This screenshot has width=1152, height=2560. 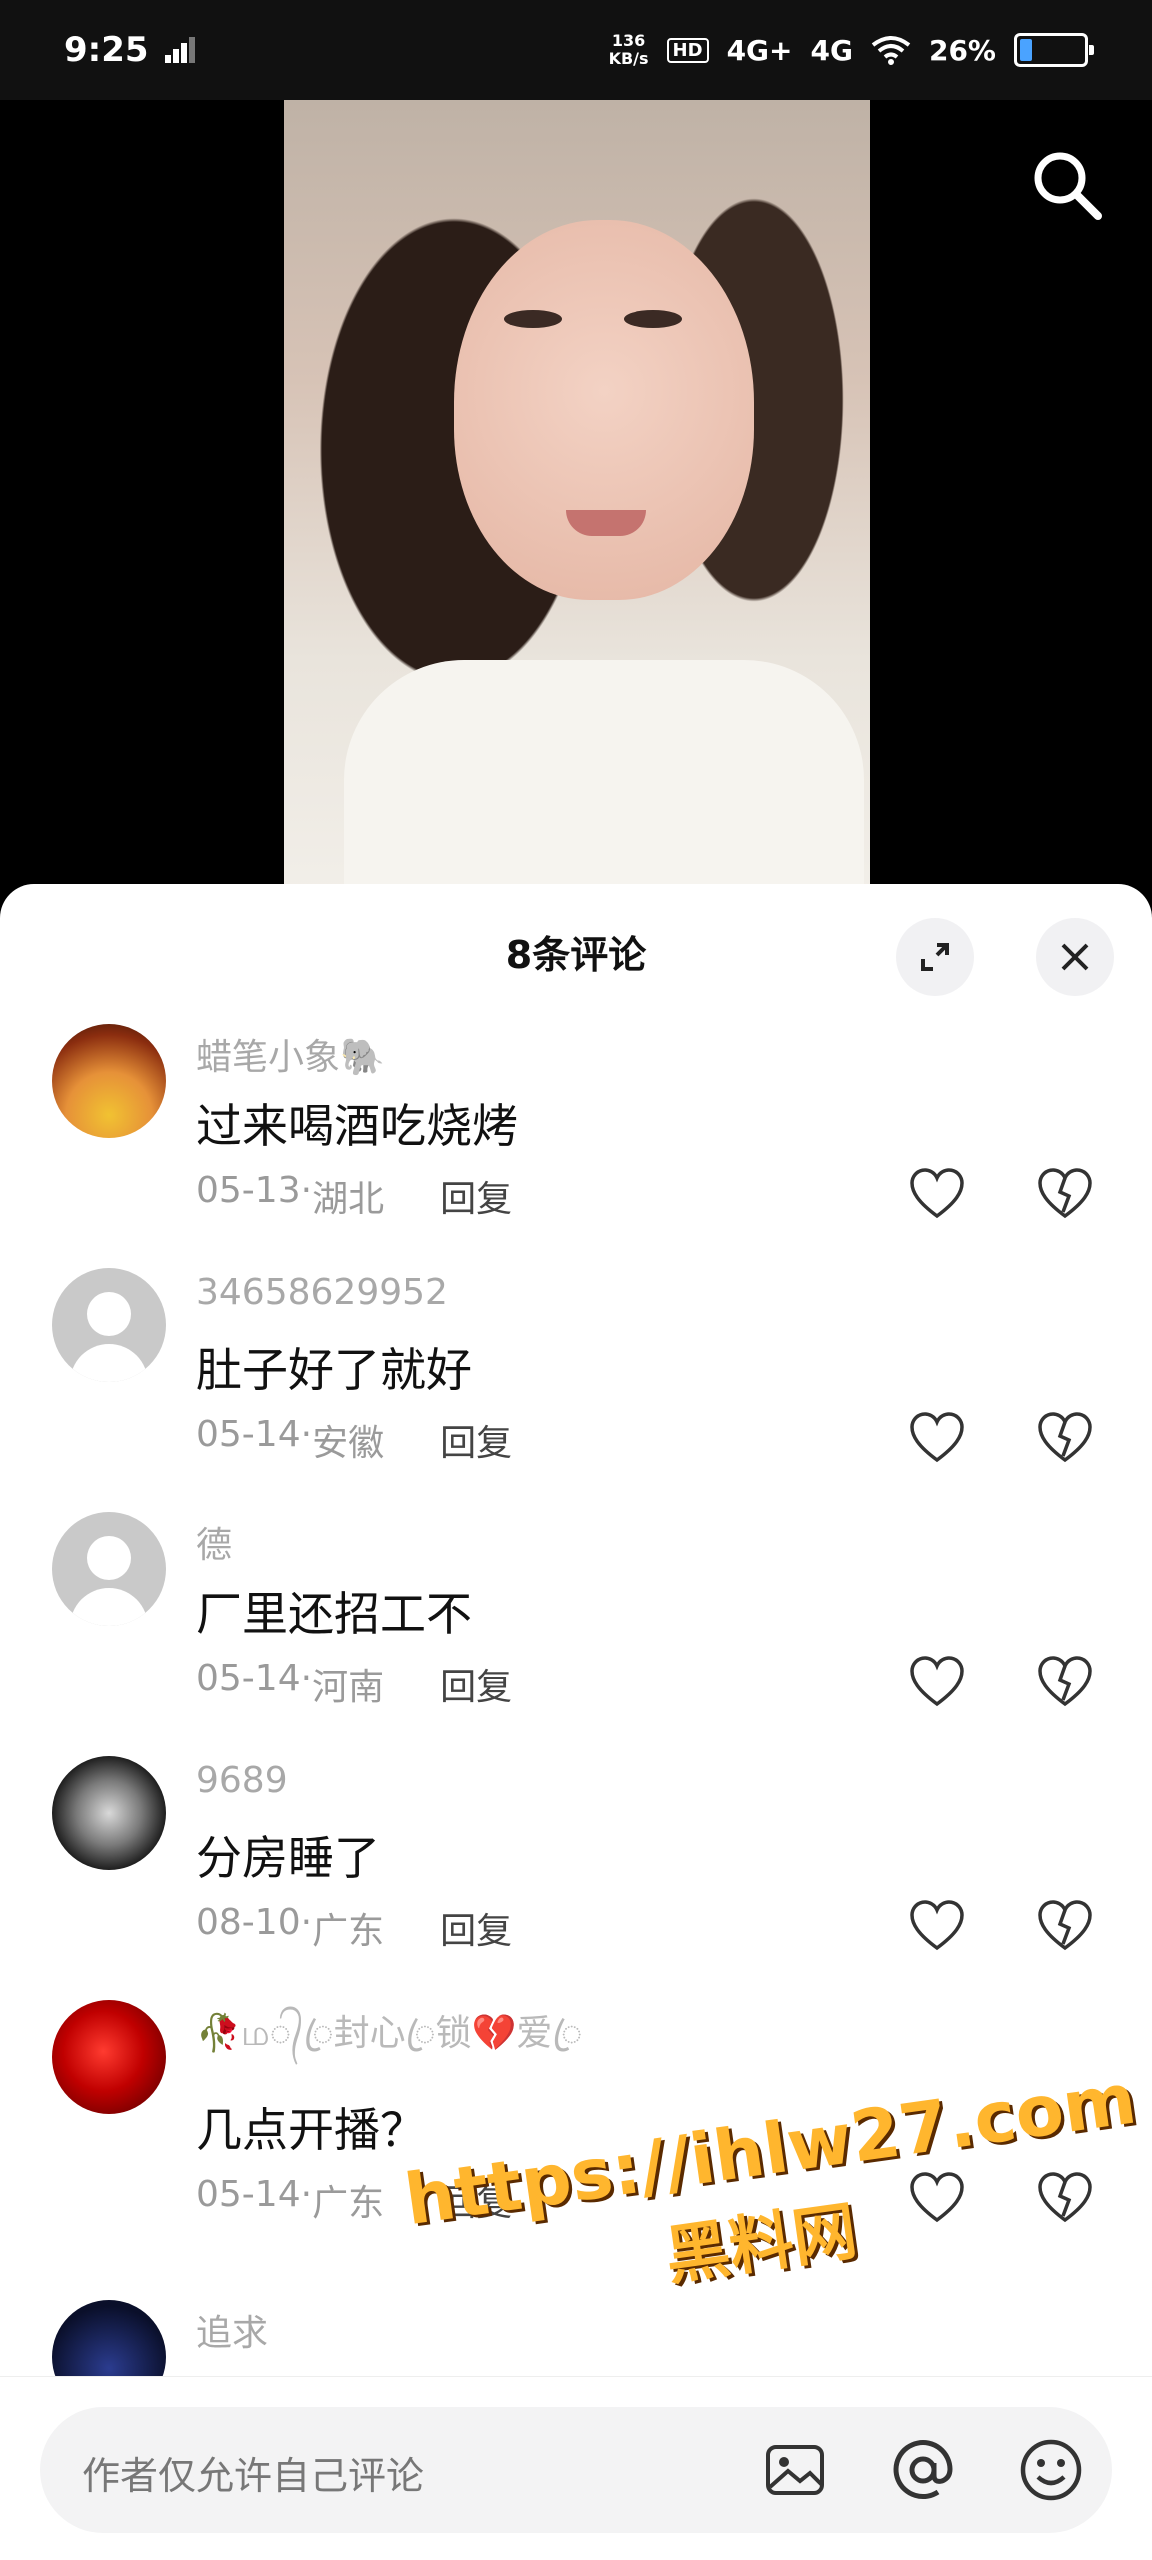 What do you see at coordinates (795, 2470) in the screenshot?
I see `image-icon` at bounding box center [795, 2470].